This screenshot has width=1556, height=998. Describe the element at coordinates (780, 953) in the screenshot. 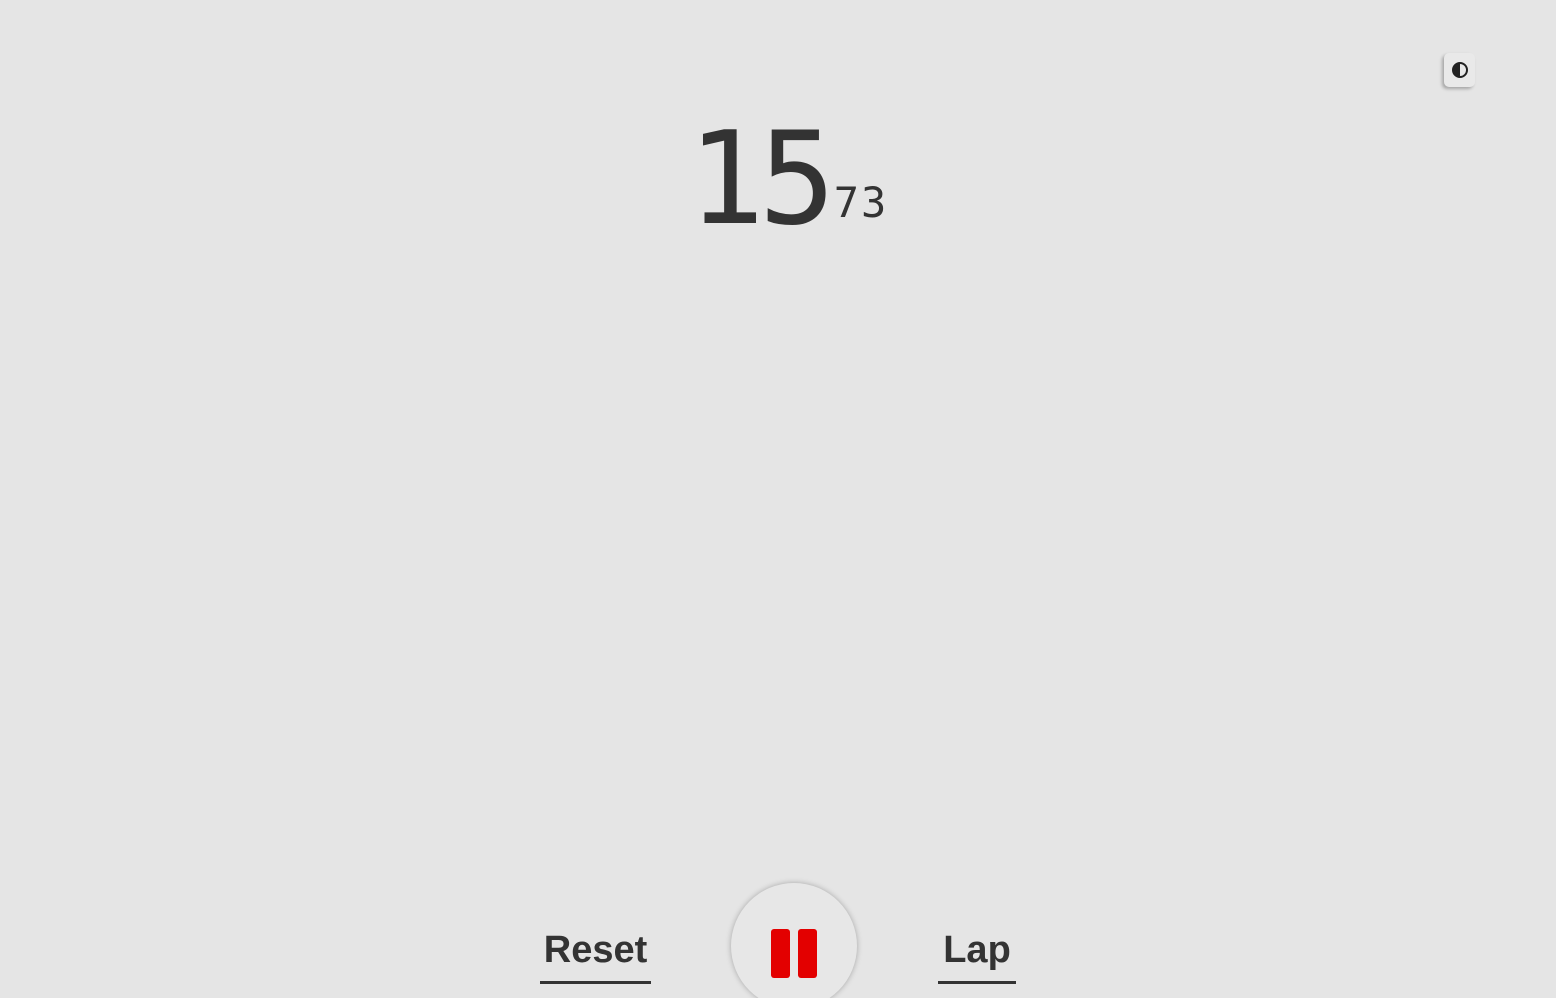

I see `pause-icon-left-bar` at that location.